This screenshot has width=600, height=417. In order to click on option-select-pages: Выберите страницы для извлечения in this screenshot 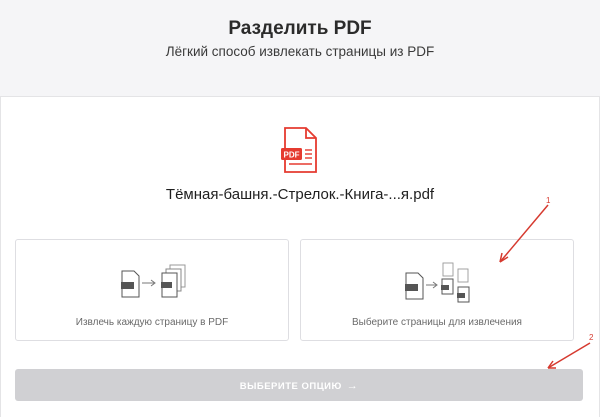, I will do `click(437, 290)`.